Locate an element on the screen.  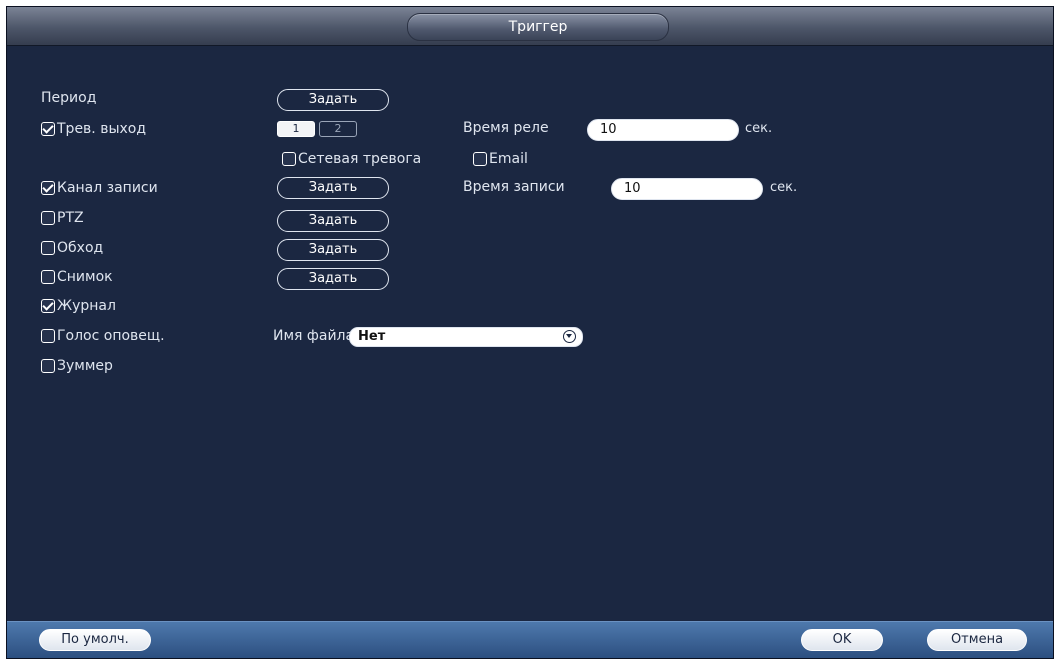
buzzer-row: Зуммер is located at coordinates (77, 366).